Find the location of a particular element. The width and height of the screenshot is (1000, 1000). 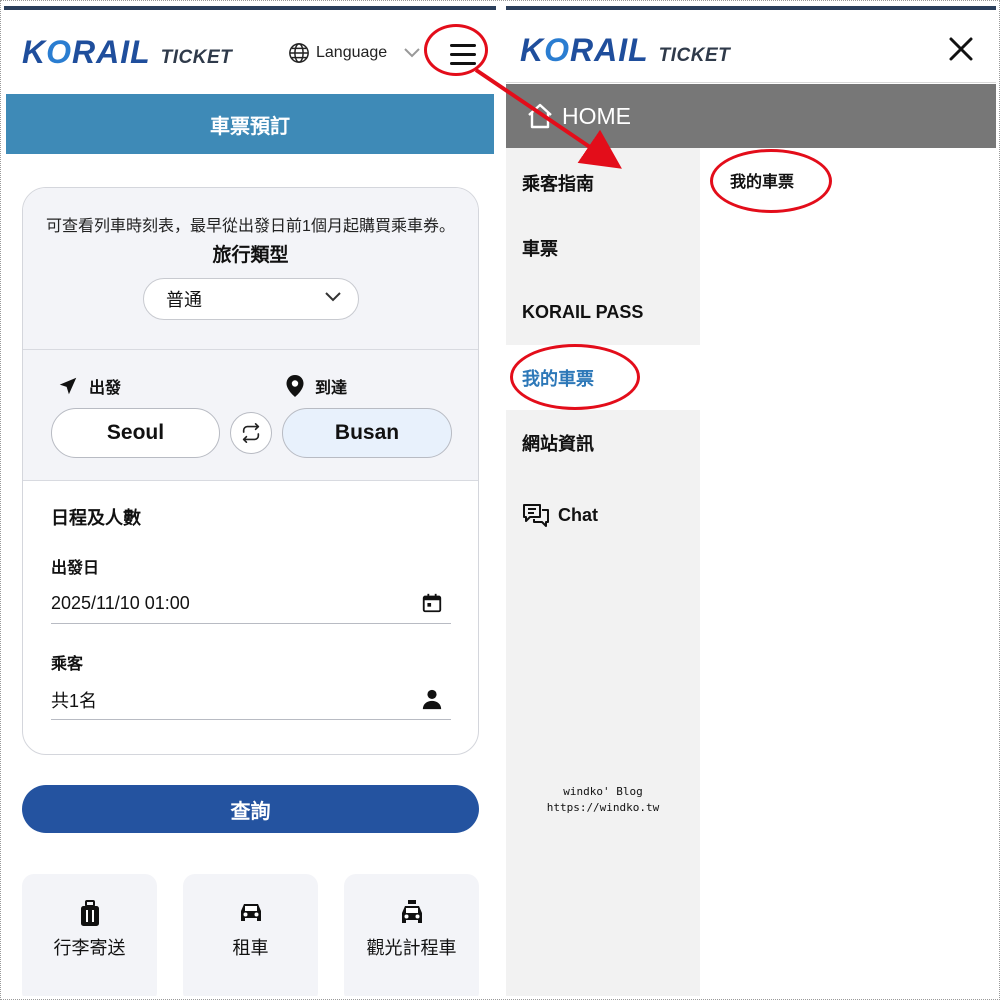

swap-stations-button is located at coordinates (251, 433).